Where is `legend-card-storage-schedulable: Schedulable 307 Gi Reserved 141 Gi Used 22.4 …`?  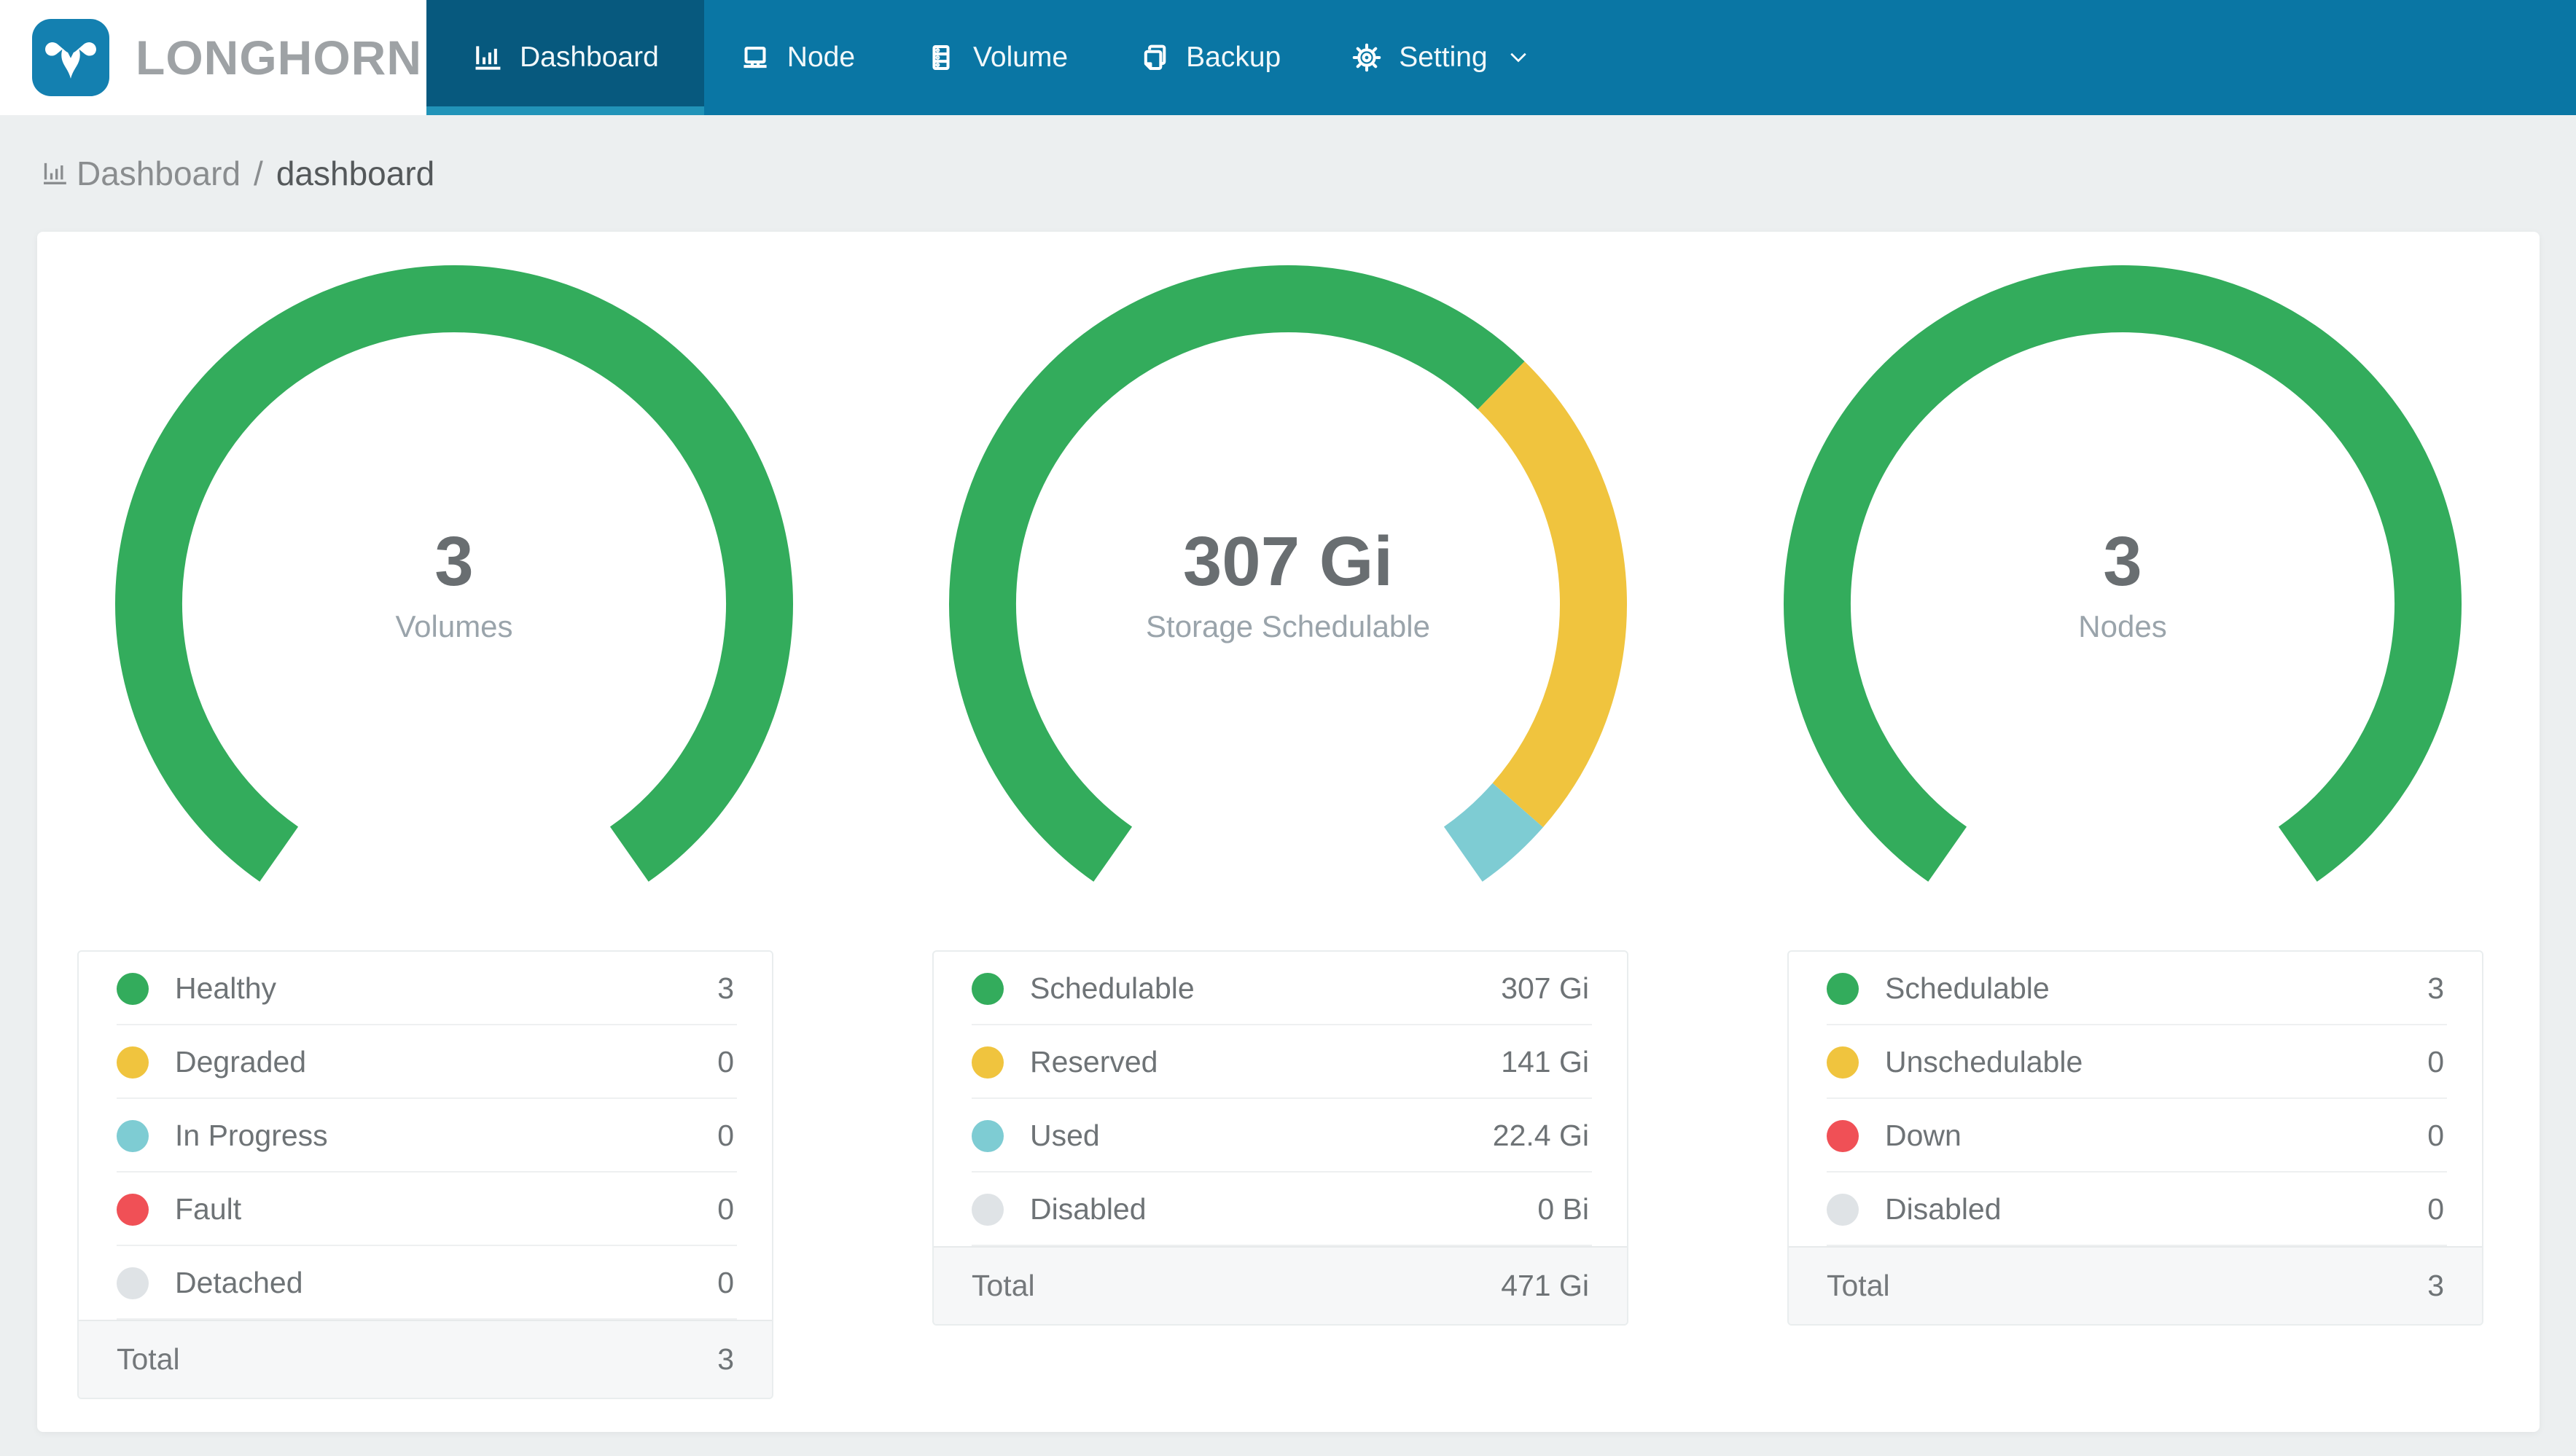 legend-card-storage-schedulable: Schedulable 307 Gi Reserved 141 Gi Used 22.4 … is located at coordinates (1280, 1138).